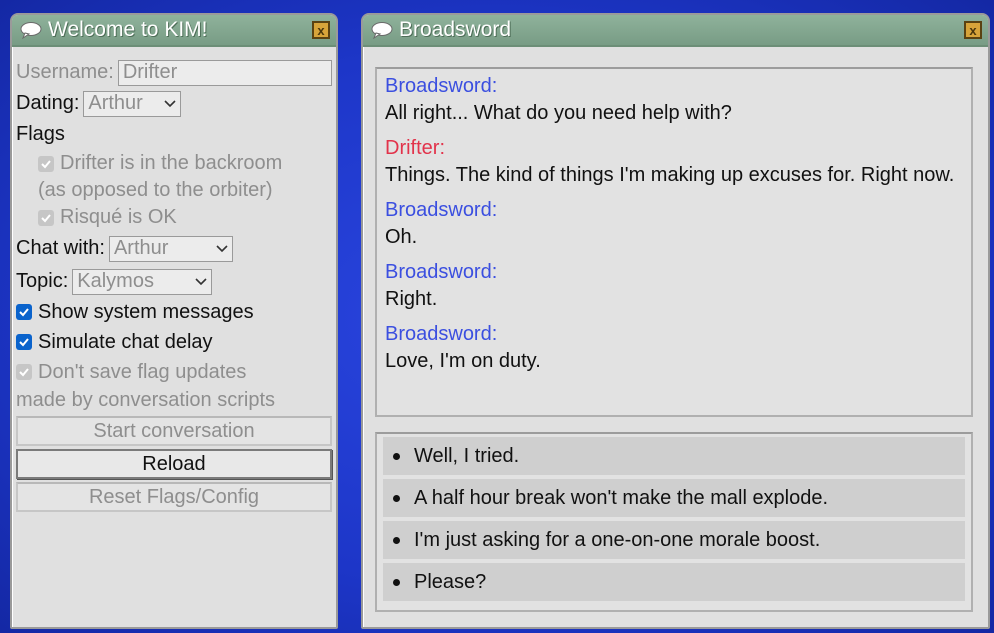 The width and height of the screenshot is (994, 633). Describe the element at coordinates (141, 248) in the screenshot. I see `chat-with-value: Arthur` at that location.